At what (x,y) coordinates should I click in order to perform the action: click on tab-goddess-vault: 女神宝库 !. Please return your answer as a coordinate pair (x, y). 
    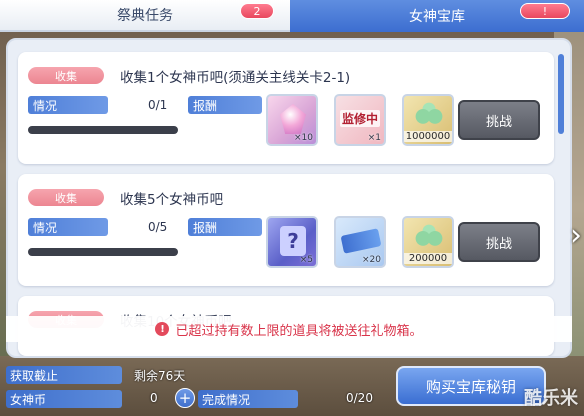
    Looking at the image, I should click on (437, 16).